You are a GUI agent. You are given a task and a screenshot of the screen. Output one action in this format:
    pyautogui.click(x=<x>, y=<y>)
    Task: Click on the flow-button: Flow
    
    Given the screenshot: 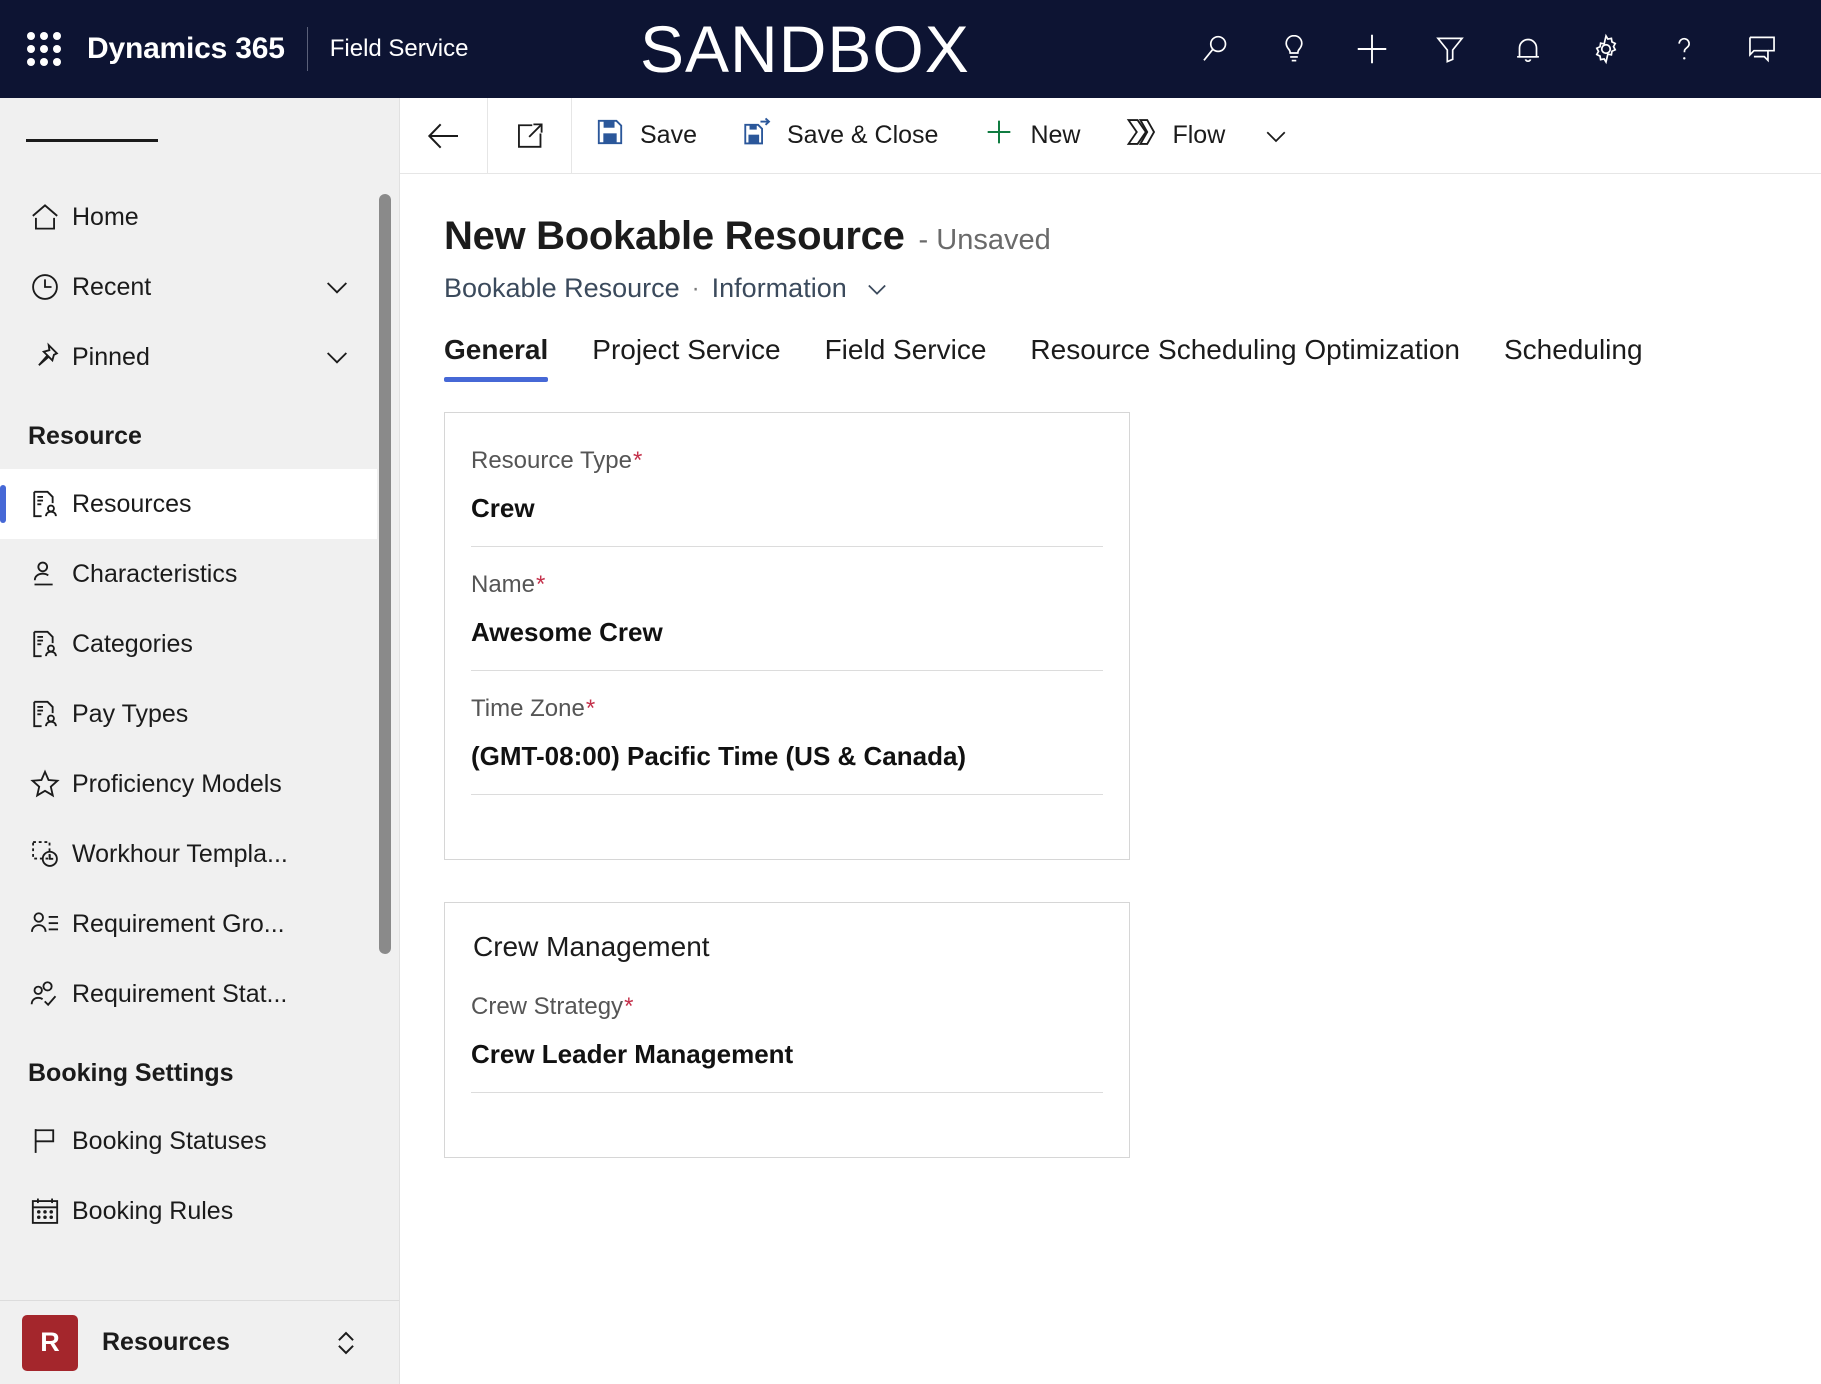 What is the action you would take?
    pyautogui.click(x=1174, y=136)
    